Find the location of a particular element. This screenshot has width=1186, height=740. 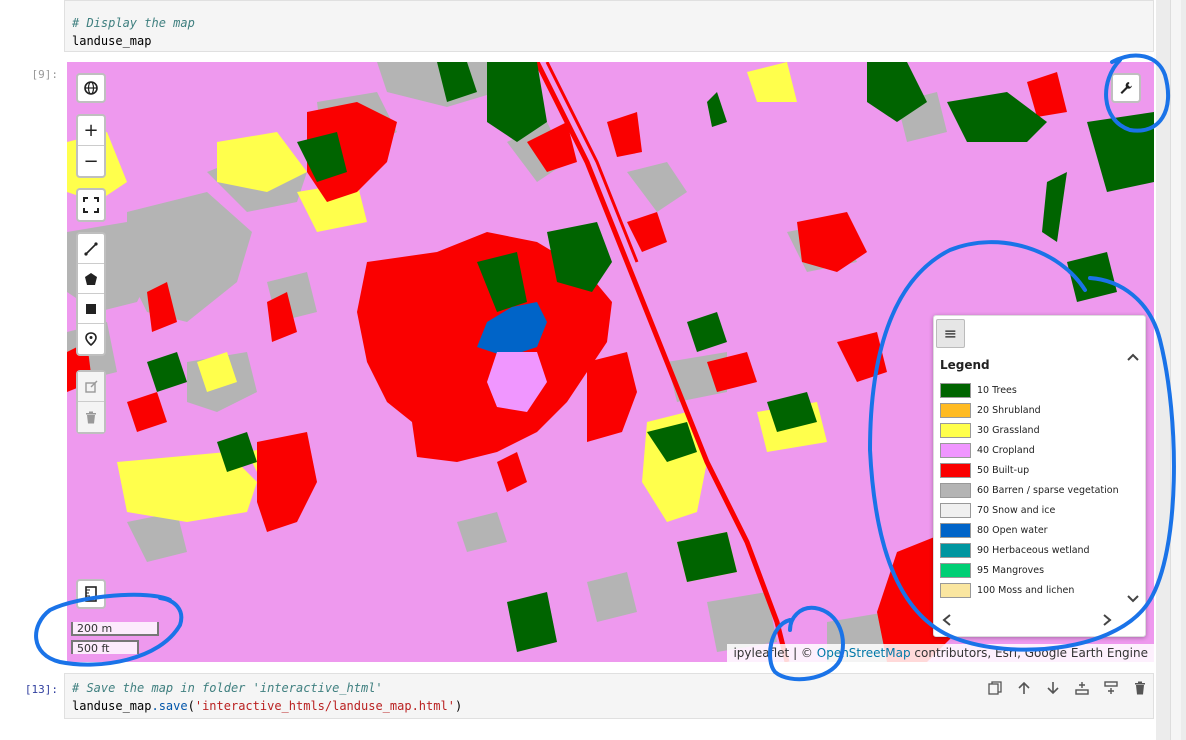

legend-item: 95 Mangroves is located at coordinates (1030, 570).